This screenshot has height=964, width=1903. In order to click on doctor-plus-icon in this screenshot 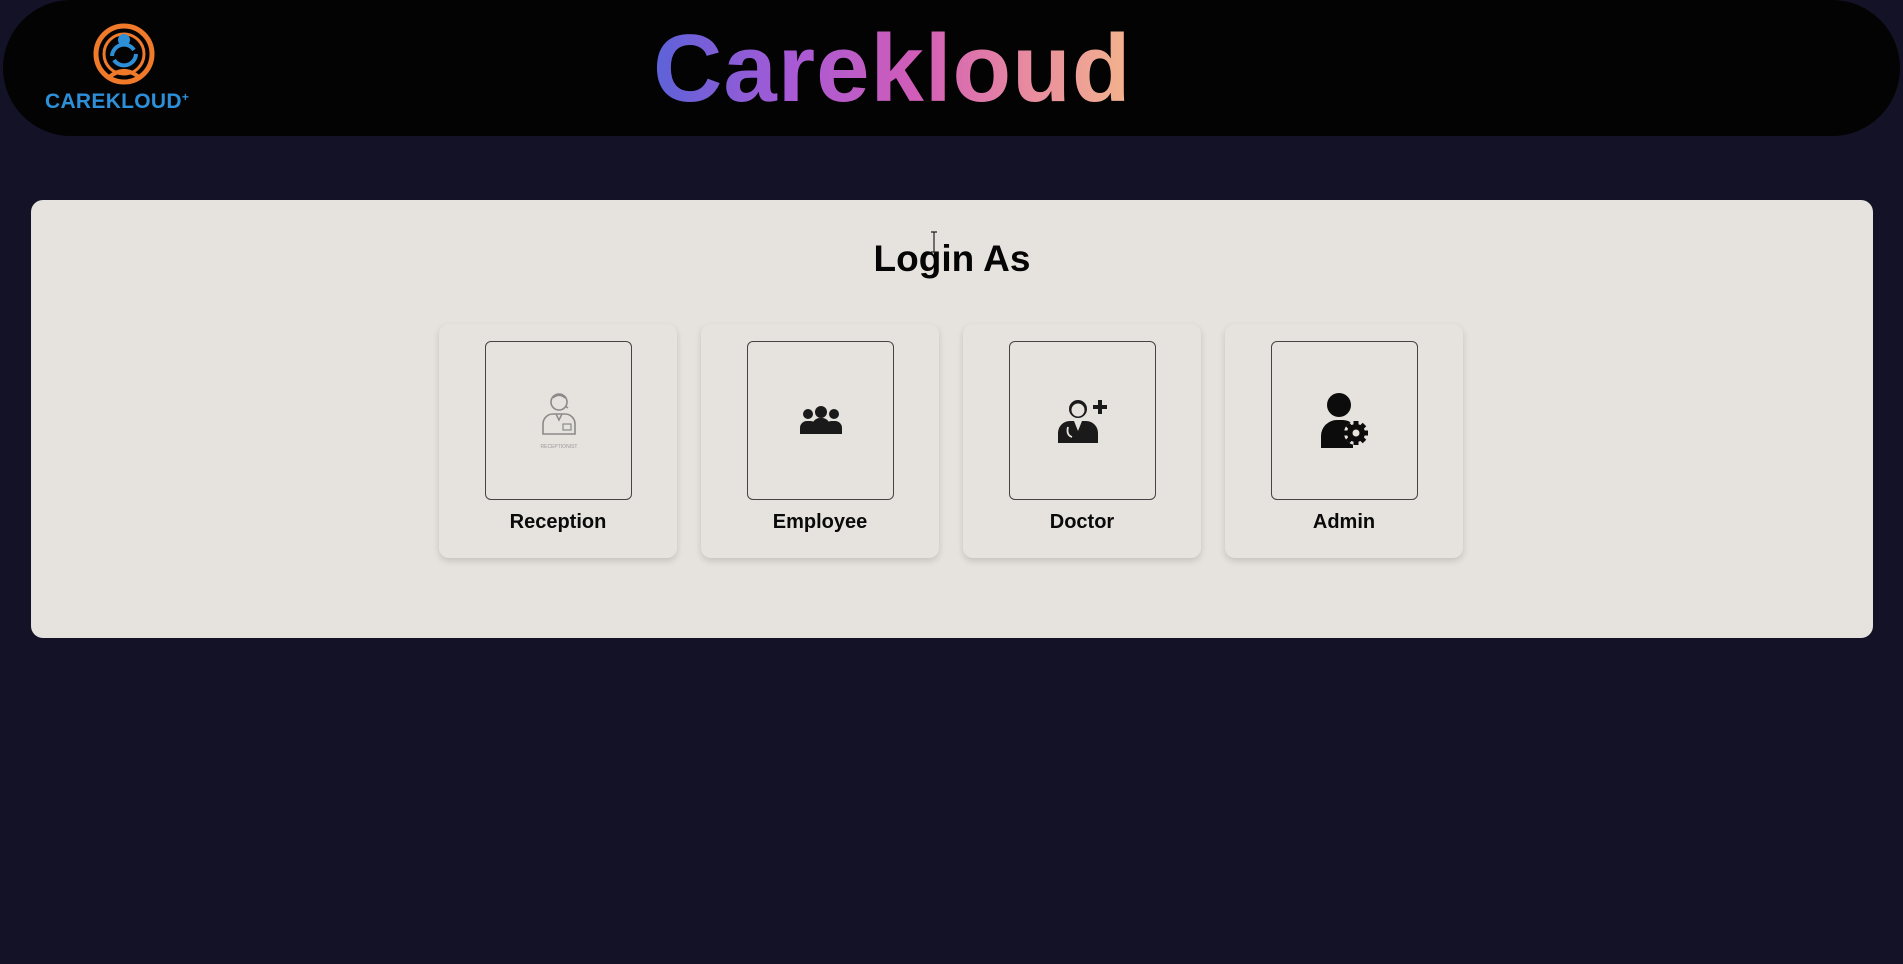, I will do `click(1082, 421)`.